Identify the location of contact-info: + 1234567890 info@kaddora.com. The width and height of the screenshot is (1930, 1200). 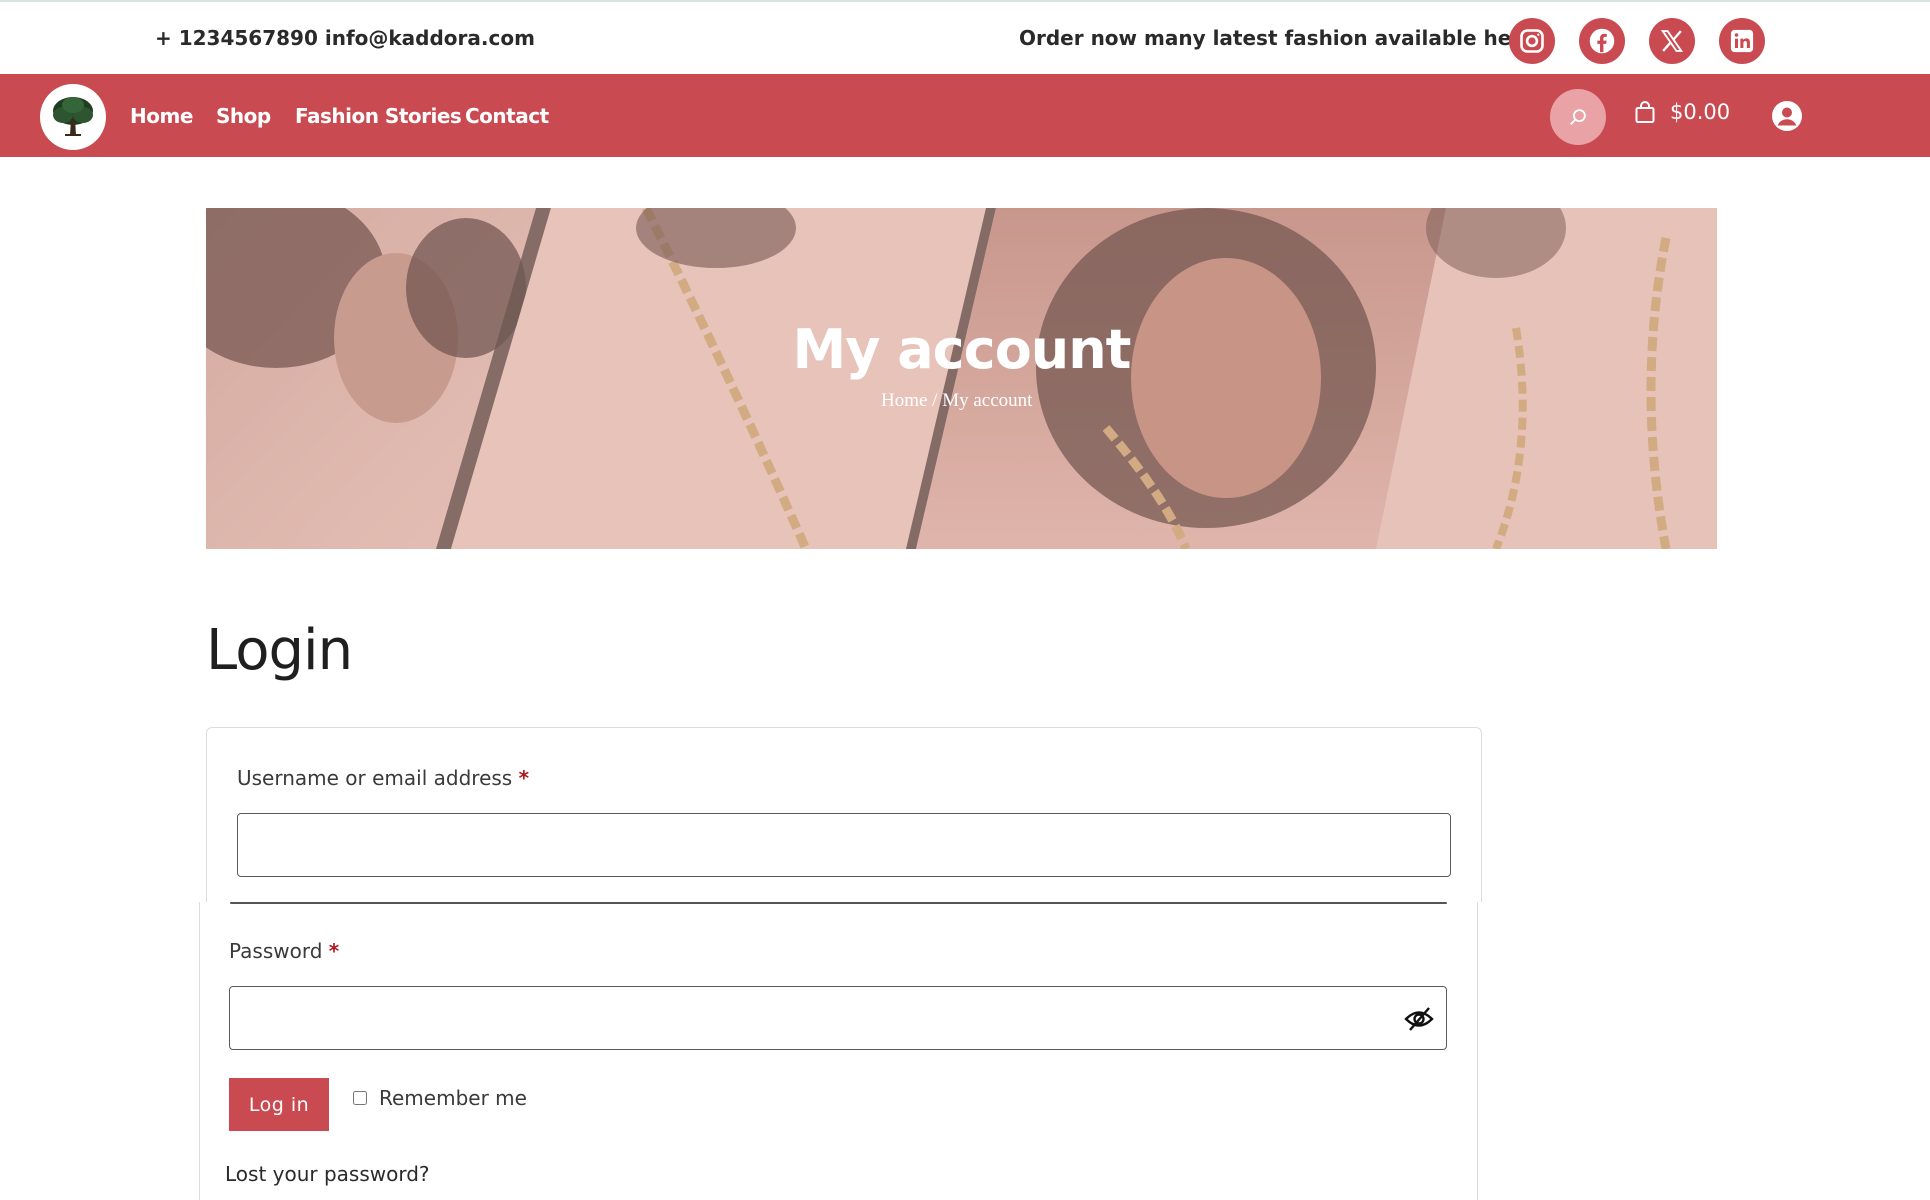
(345, 38).